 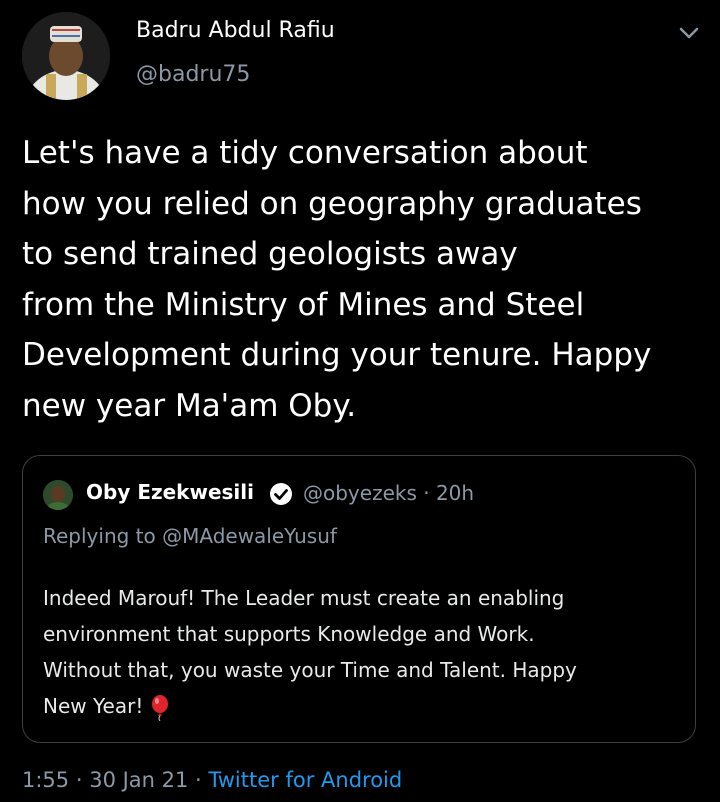 What do you see at coordinates (337, 355) in the screenshot?
I see `tweet-text-line: Development during your tenure. Happy` at bounding box center [337, 355].